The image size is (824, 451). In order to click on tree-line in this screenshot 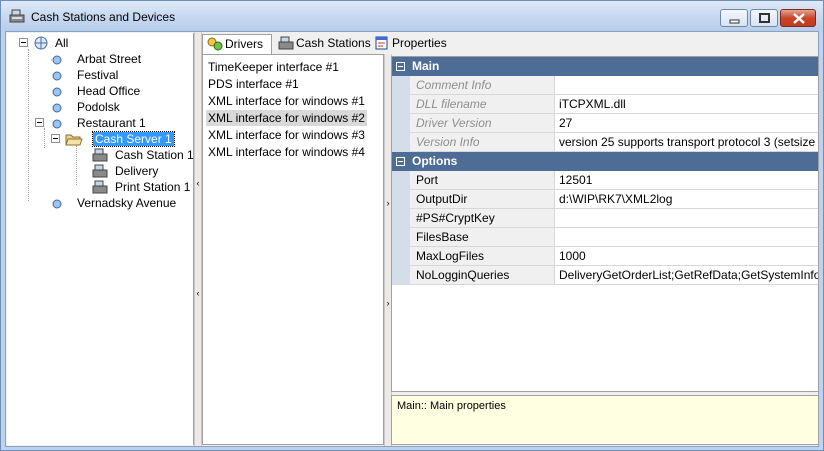, I will do `click(76, 165)`.